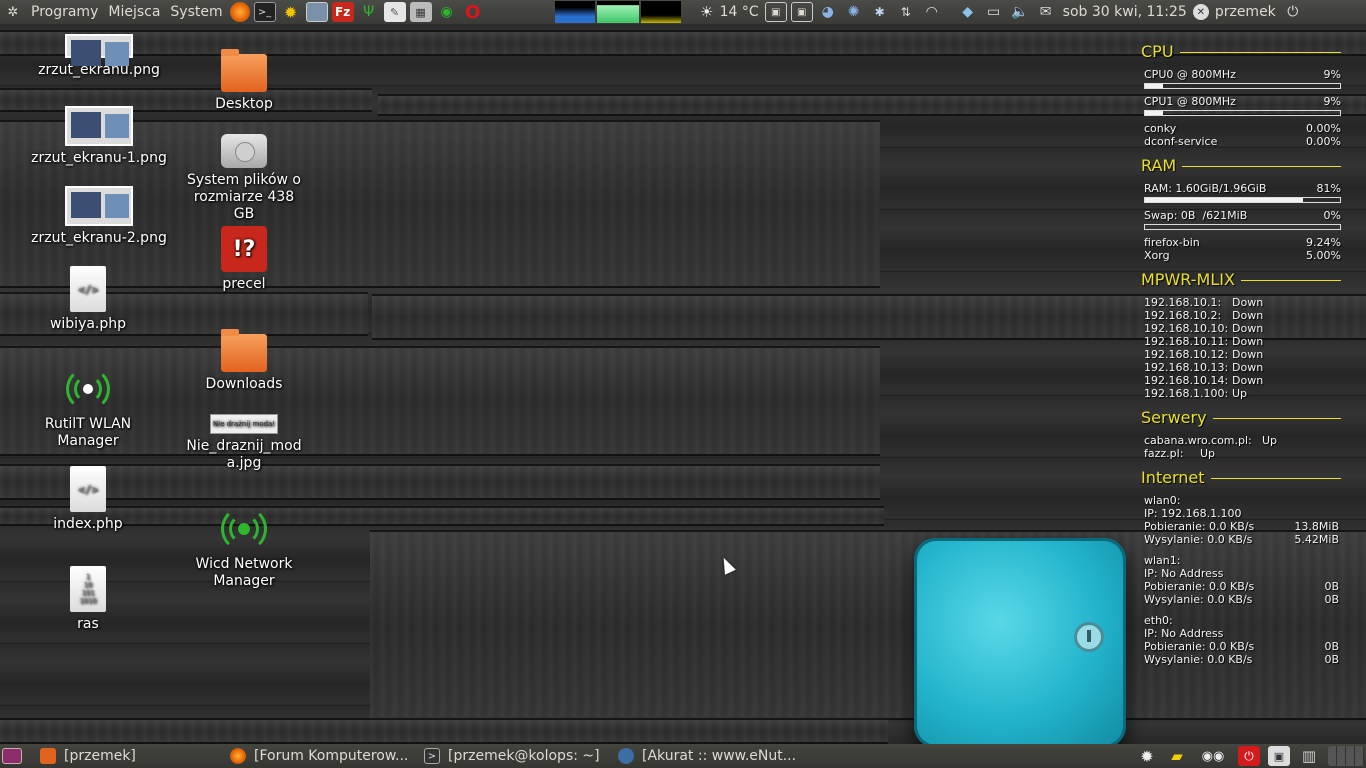 The height and width of the screenshot is (768, 1366). Describe the element at coordinates (1204, 354) in the screenshot. I see `host-row: 192.168.10.12: Down` at that location.